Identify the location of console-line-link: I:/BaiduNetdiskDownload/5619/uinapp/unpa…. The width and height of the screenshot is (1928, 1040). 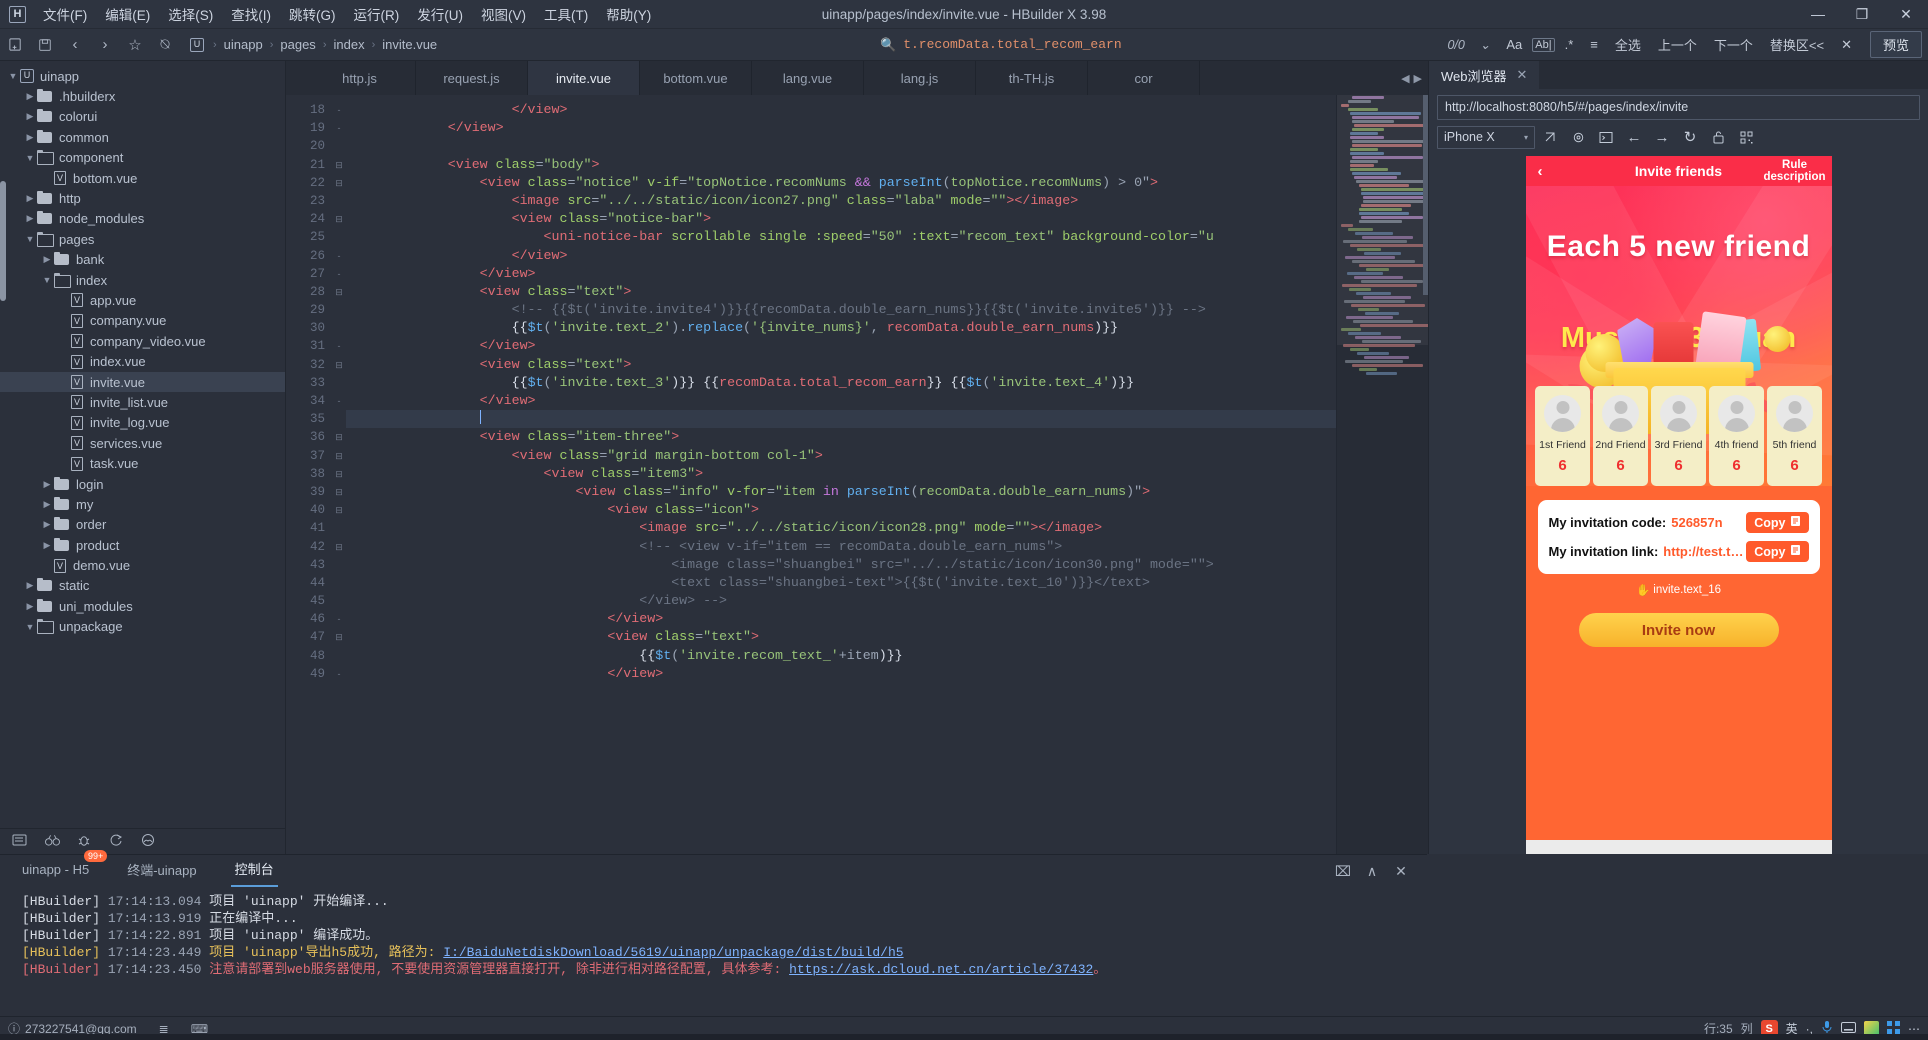
(673, 952).